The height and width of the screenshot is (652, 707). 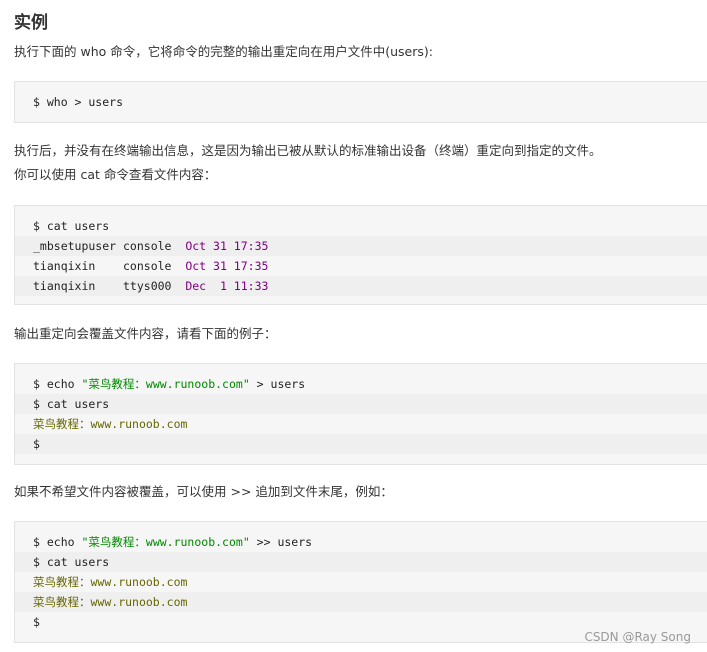 I want to click on code-text: >> users, so click(x=281, y=542).